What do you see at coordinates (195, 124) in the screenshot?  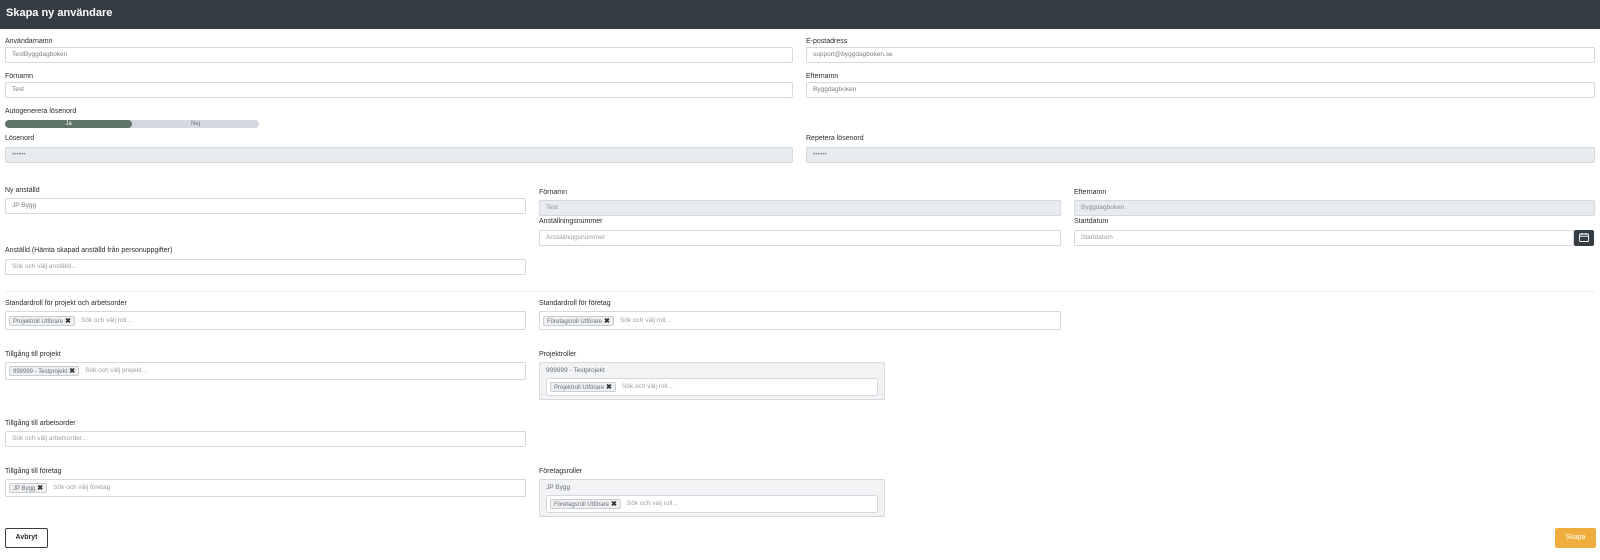 I see `toggle-option-no: Nej` at bounding box center [195, 124].